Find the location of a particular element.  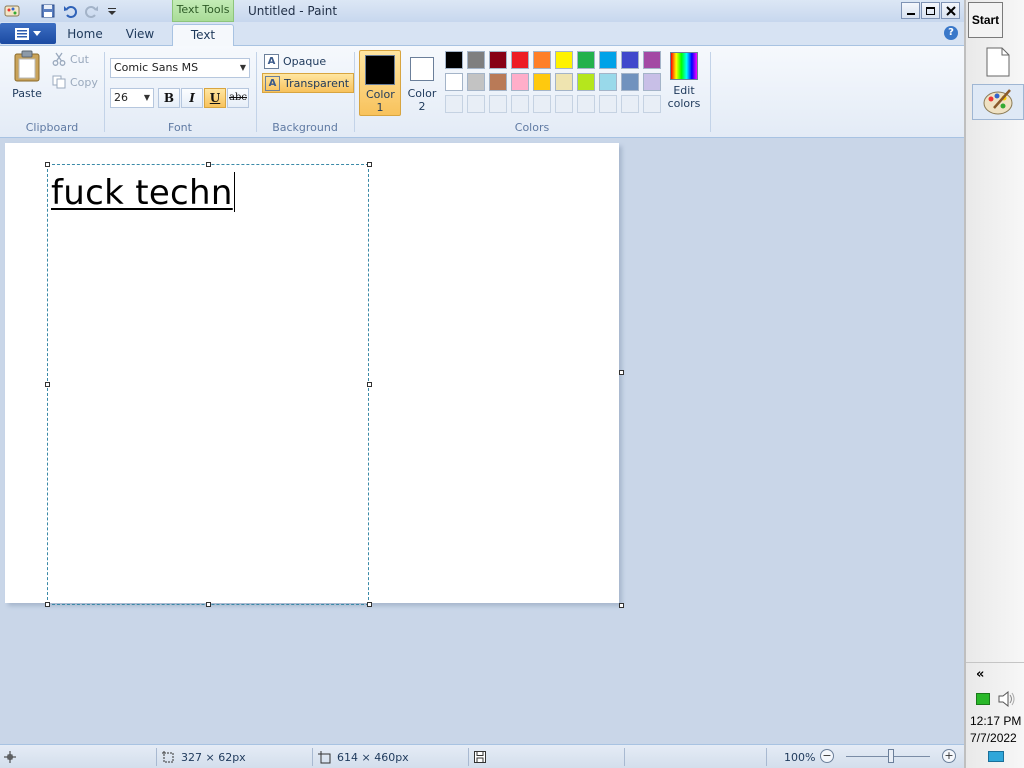

undo-icon is located at coordinates (70, 11).